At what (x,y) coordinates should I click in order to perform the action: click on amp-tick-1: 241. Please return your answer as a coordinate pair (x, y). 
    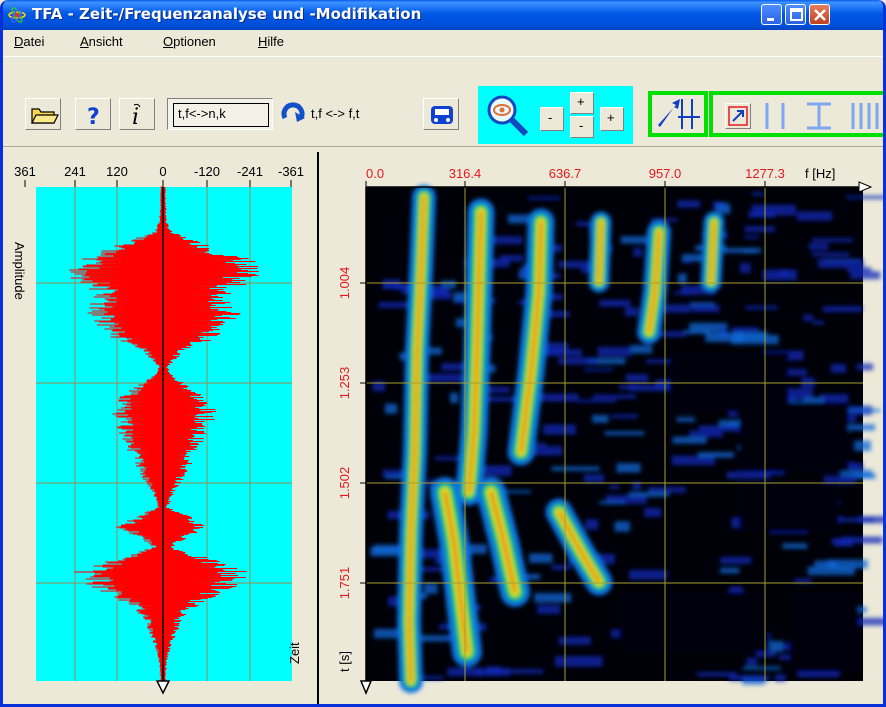
    Looking at the image, I should click on (75, 171).